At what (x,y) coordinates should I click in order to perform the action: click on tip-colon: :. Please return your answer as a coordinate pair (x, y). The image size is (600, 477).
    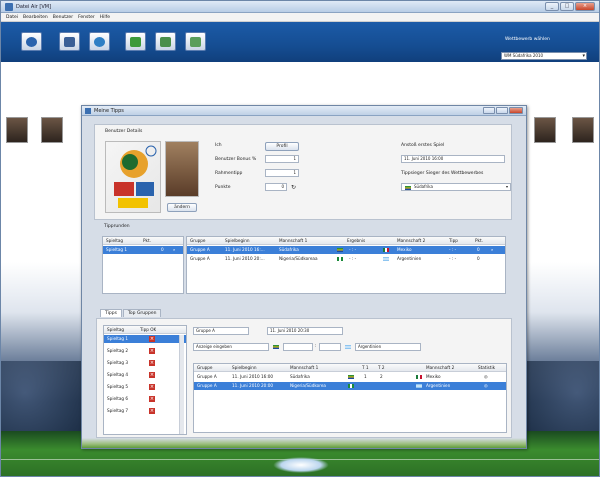
    Looking at the image, I should click on (316, 346).